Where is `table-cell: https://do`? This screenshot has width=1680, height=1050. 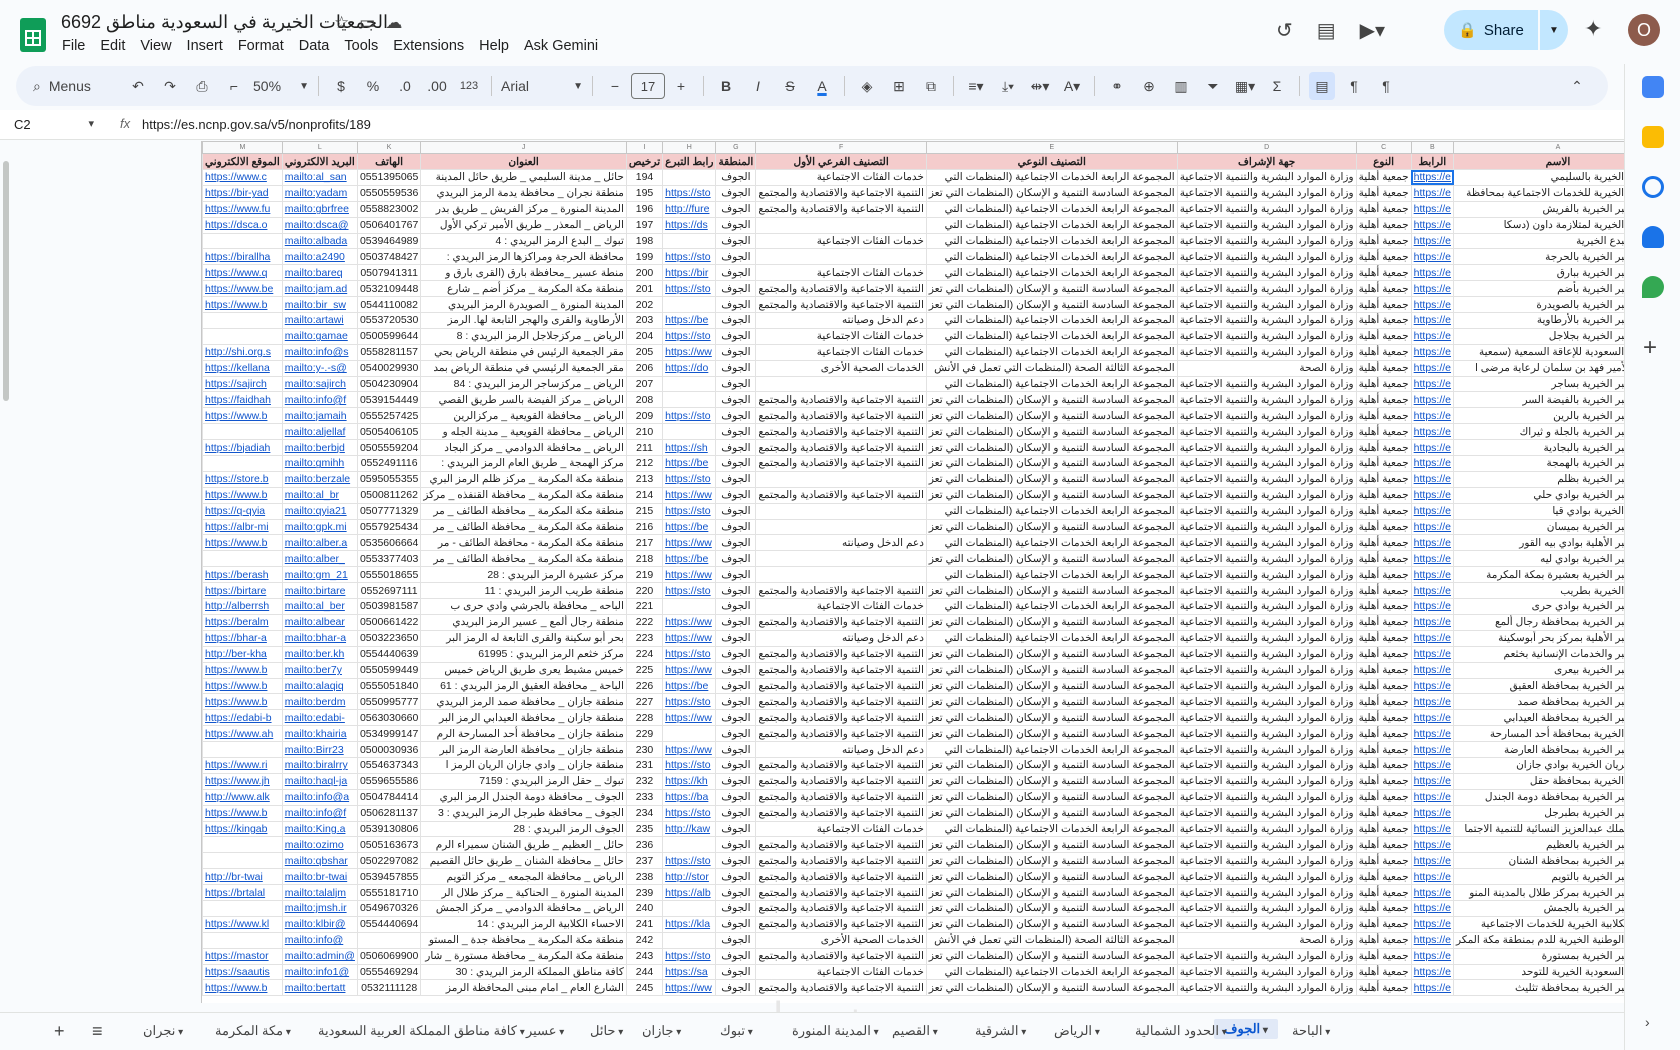 table-cell: https://do is located at coordinates (689, 368).